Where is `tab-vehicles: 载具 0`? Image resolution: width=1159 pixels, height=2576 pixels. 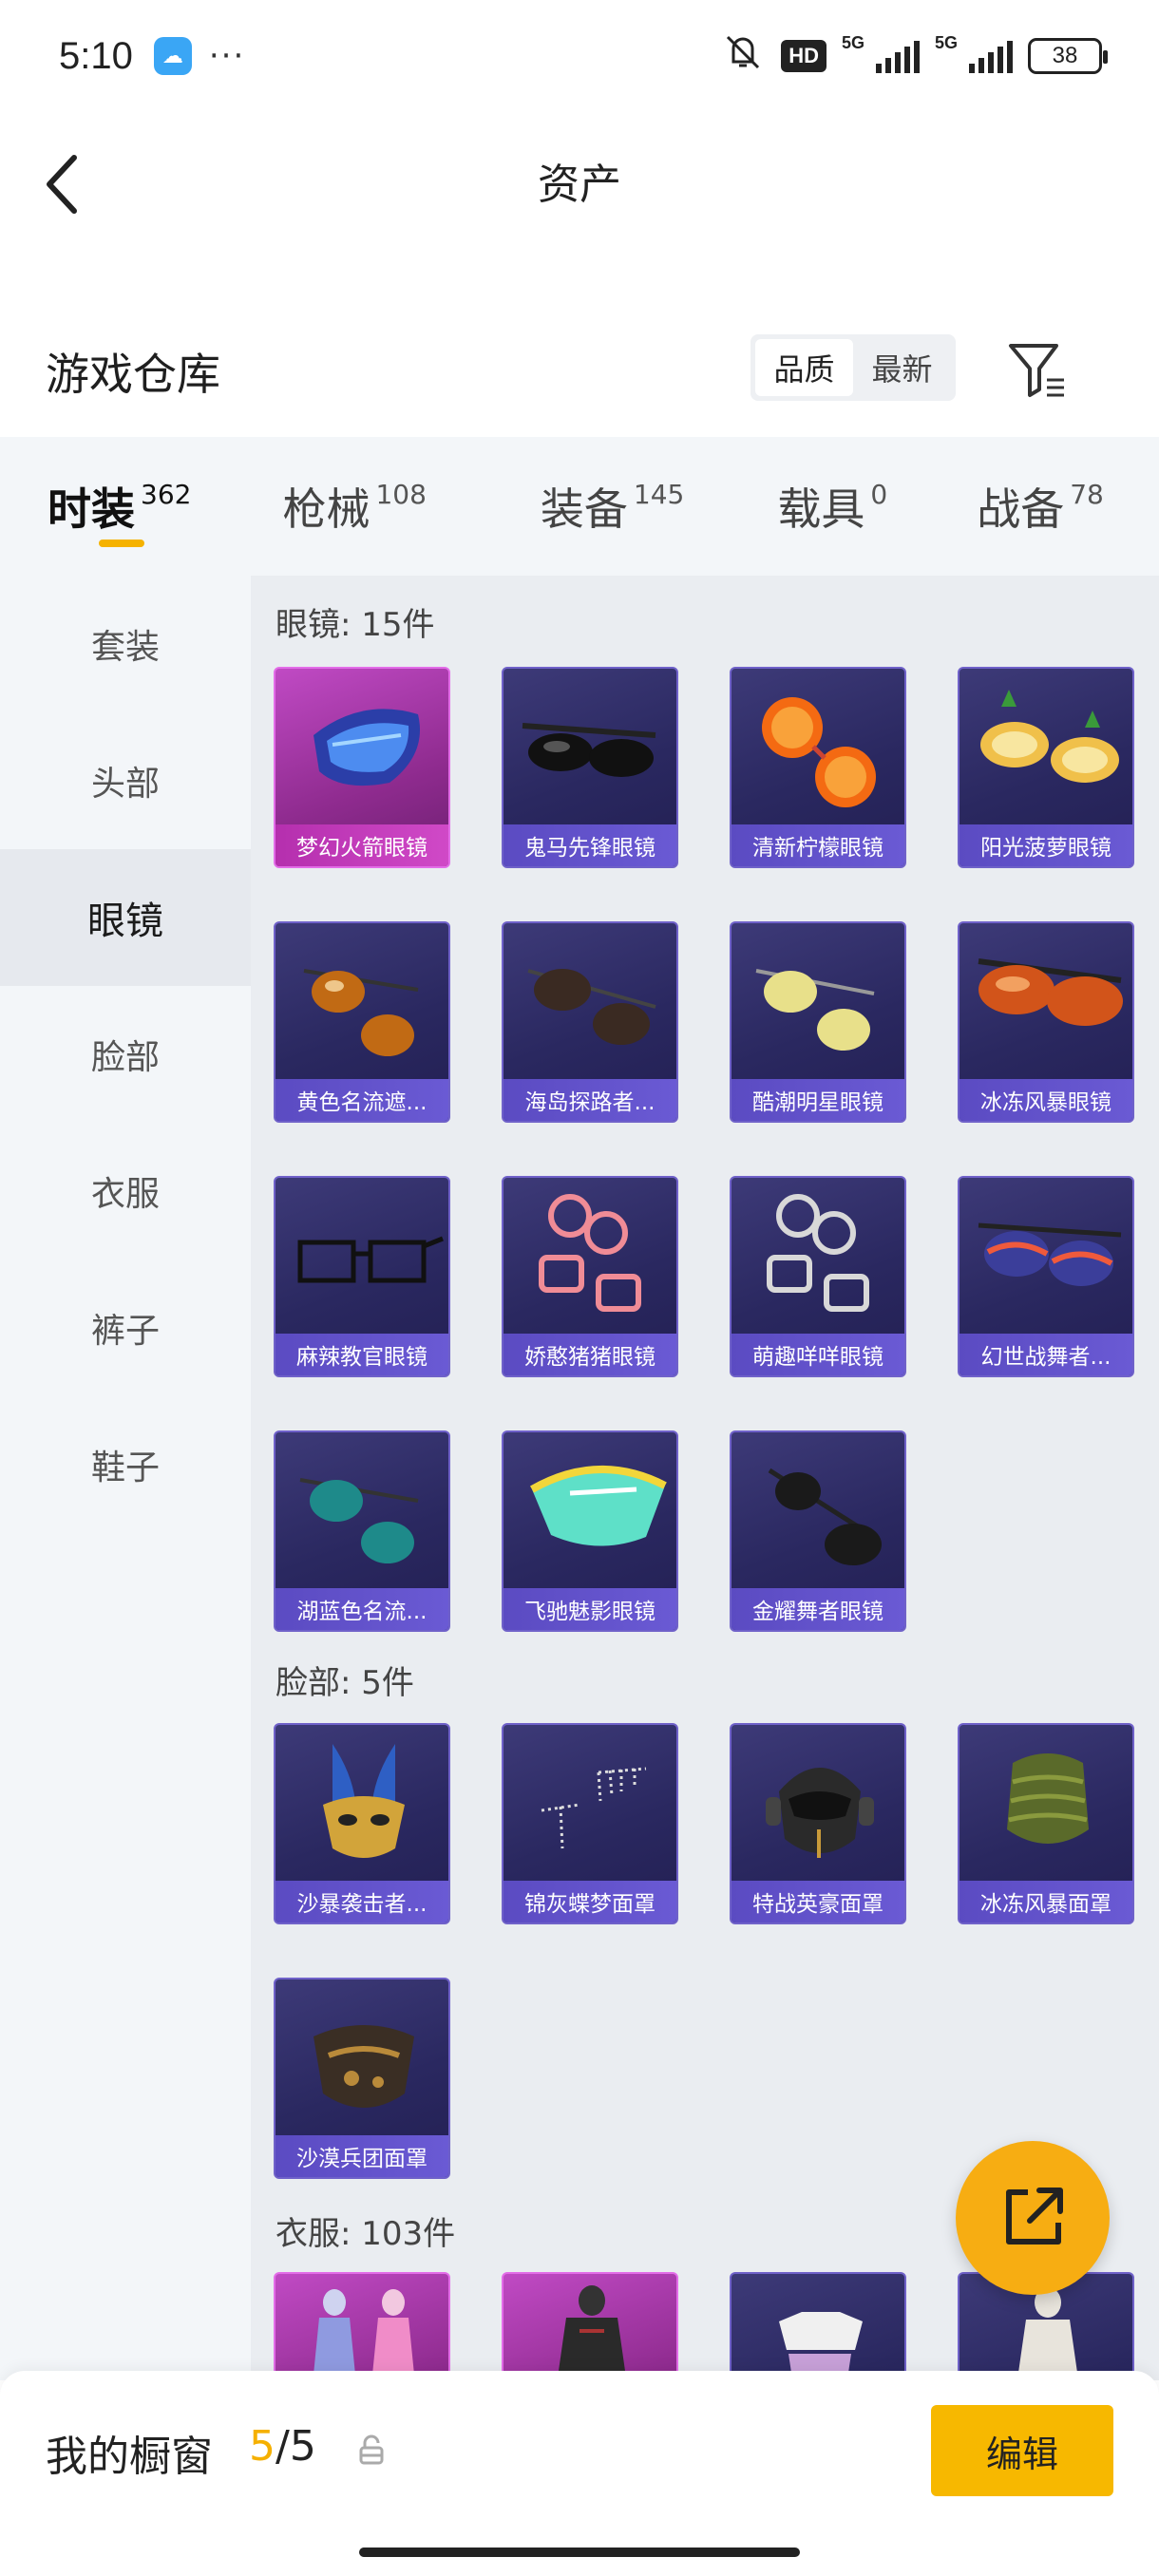
tab-vehicles: 载具 0 is located at coordinates (832, 487).